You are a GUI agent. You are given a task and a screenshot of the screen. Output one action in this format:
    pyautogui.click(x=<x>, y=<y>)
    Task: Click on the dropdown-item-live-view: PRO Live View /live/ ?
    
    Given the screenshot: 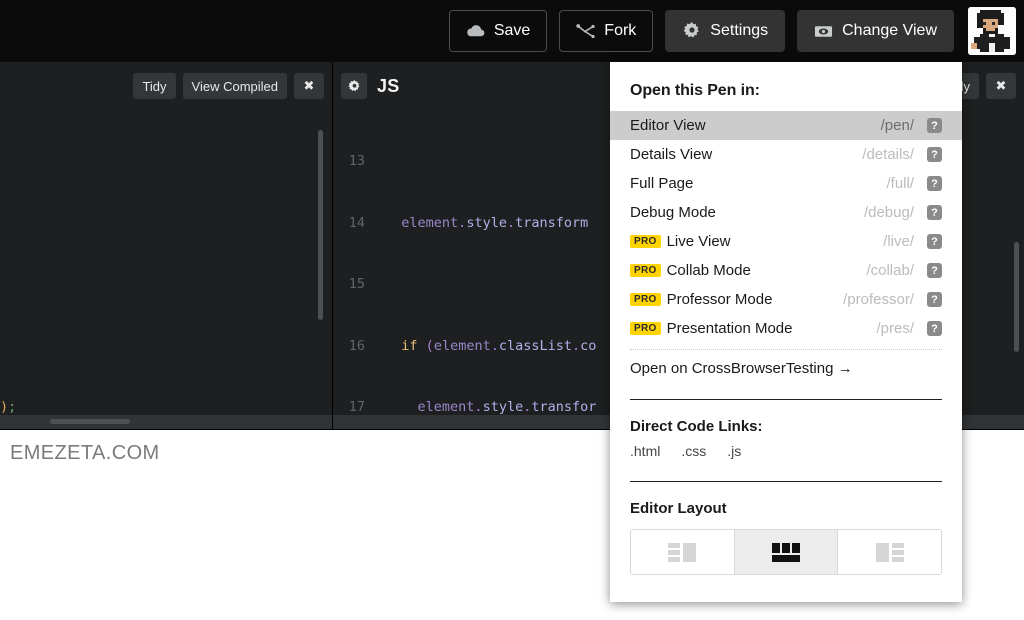 What is the action you would take?
    pyautogui.click(x=786, y=241)
    